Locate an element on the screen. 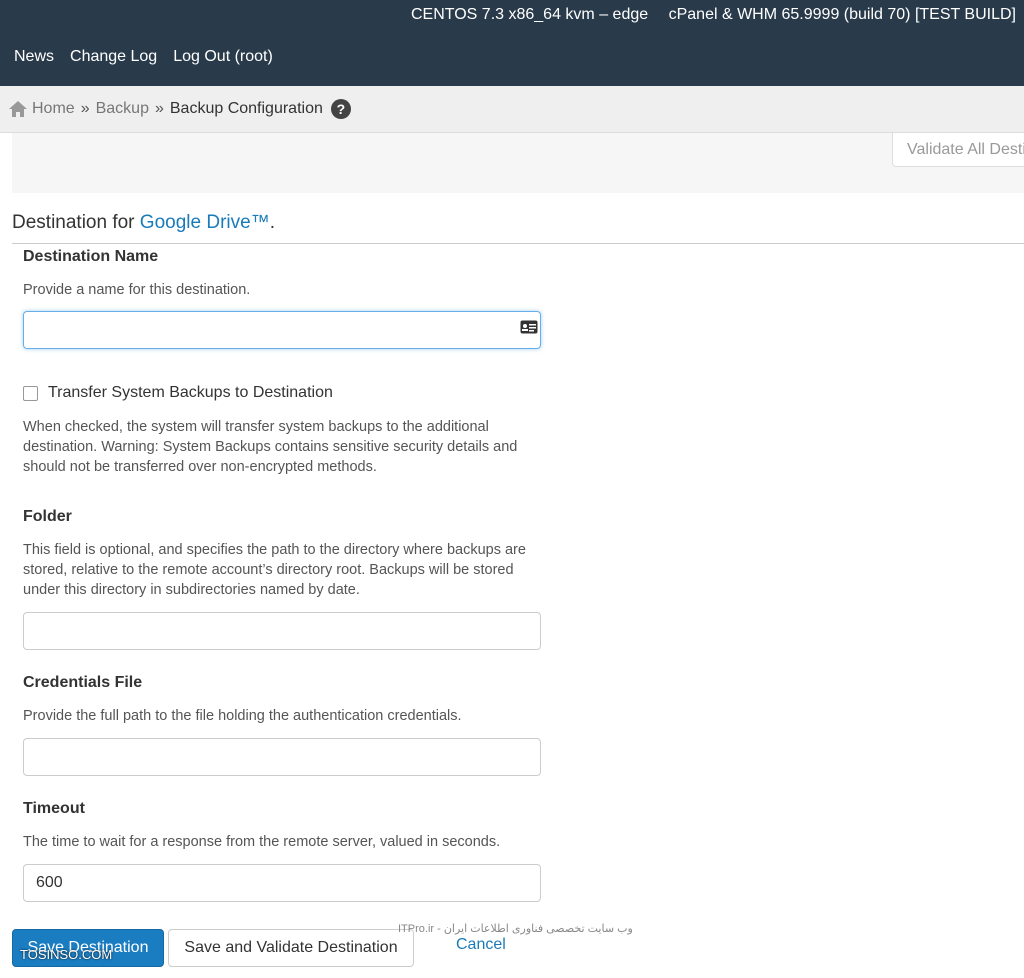 The image size is (1024, 978). credentials-label: Credentials File is located at coordinates (83, 682).